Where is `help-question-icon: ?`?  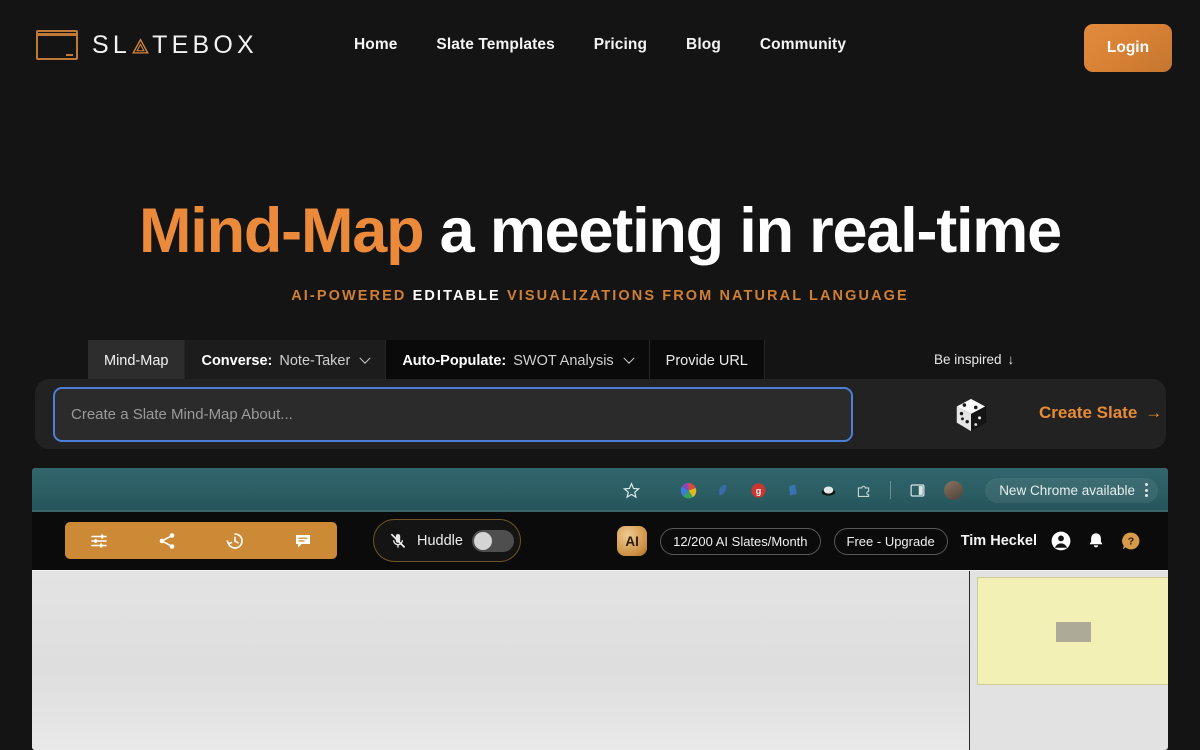 help-question-icon: ? is located at coordinates (1131, 541).